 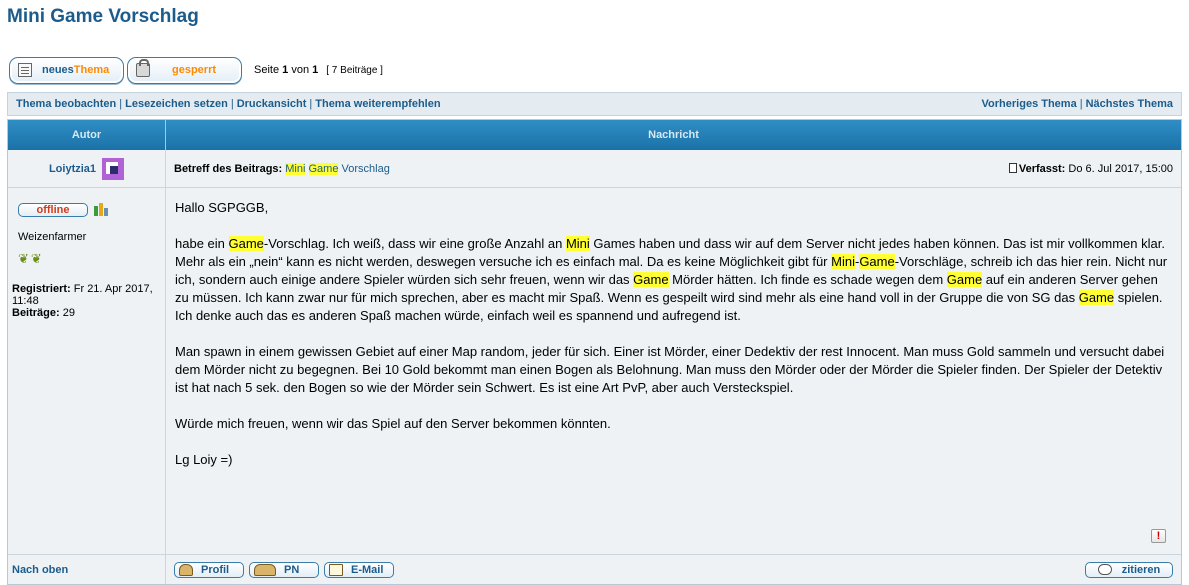 What do you see at coordinates (1158, 536) in the screenshot?
I see `report-post-icon: !` at bounding box center [1158, 536].